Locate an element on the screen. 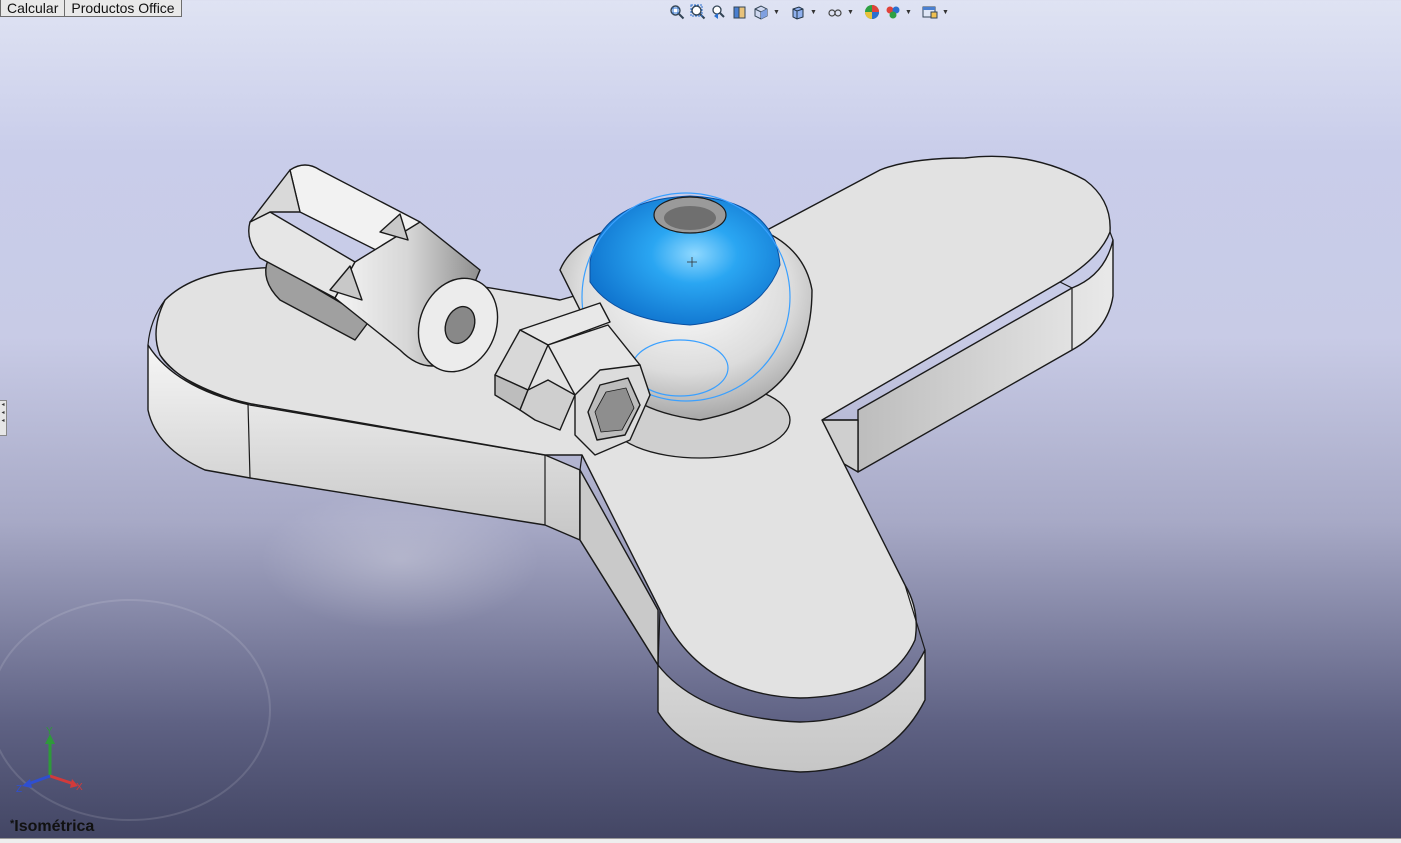 The image size is (1401, 843). z-axis-label: Z is located at coordinates (19, 789).